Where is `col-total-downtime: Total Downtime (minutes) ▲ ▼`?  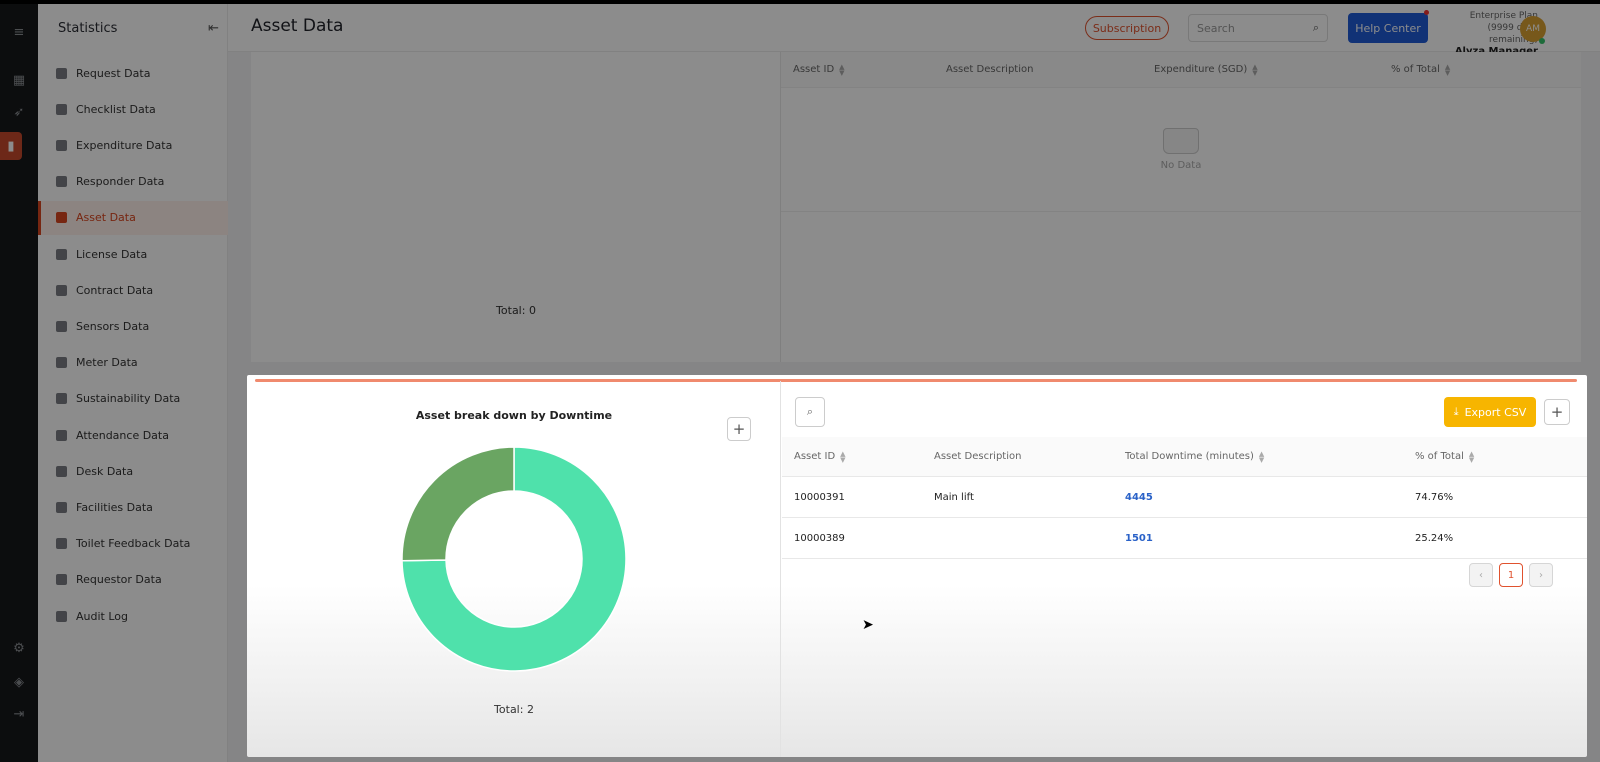 col-total-downtime: Total Downtime (minutes) ▲ ▼ is located at coordinates (1194, 456).